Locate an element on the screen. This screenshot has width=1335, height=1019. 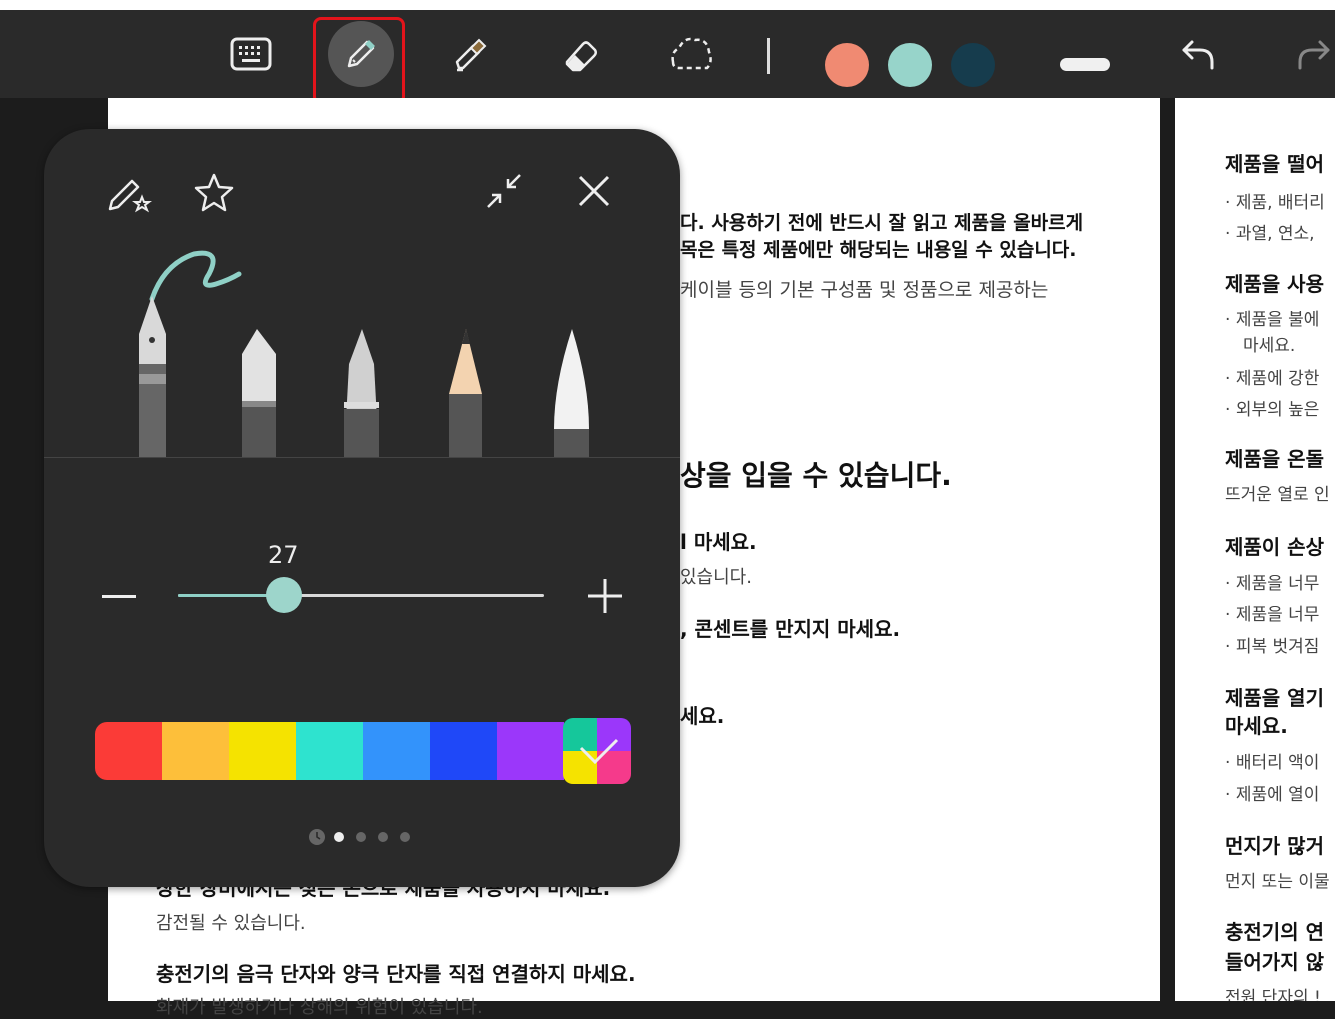
right-s5-l2: 제품에 열이 is located at coordinates (1277, 795).